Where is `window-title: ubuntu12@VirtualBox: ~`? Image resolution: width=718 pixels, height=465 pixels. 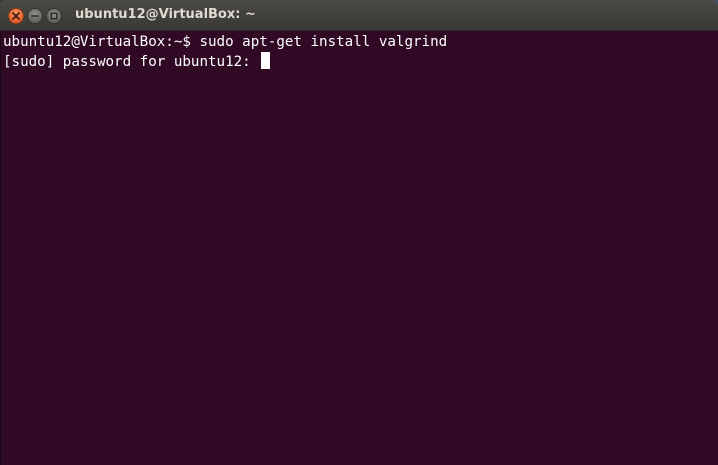 window-title: ubuntu12@VirtualBox: ~ is located at coordinates (165, 14).